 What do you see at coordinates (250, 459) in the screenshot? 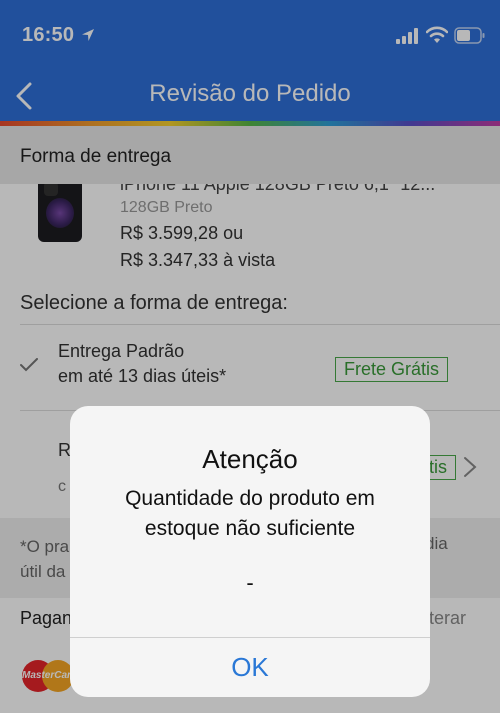
I see `alert-title: Atenção` at bounding box center [250, 459].